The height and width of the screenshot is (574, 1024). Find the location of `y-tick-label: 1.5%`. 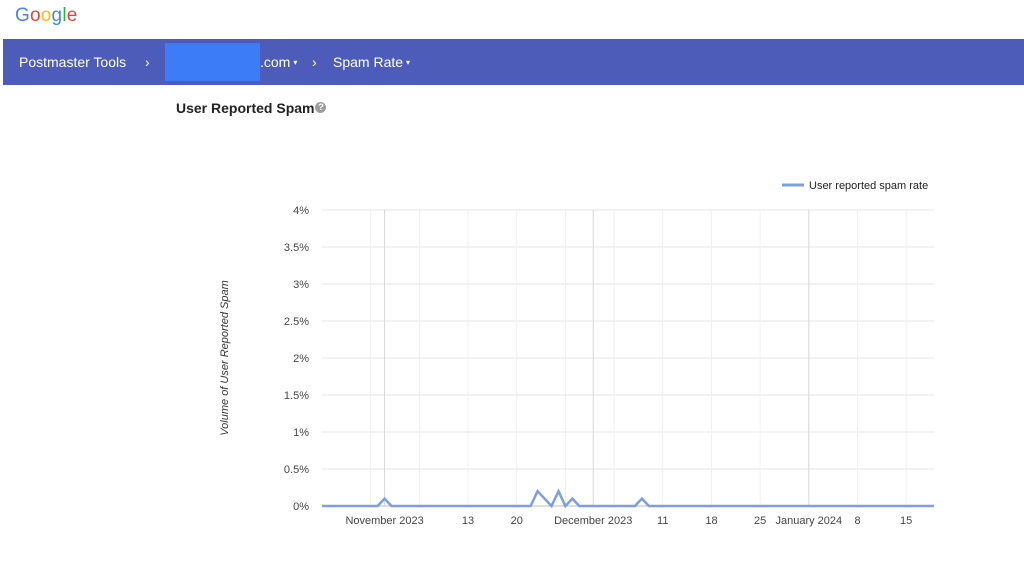

y-tick-label: 1.5% is located at coordinates (296, 396).